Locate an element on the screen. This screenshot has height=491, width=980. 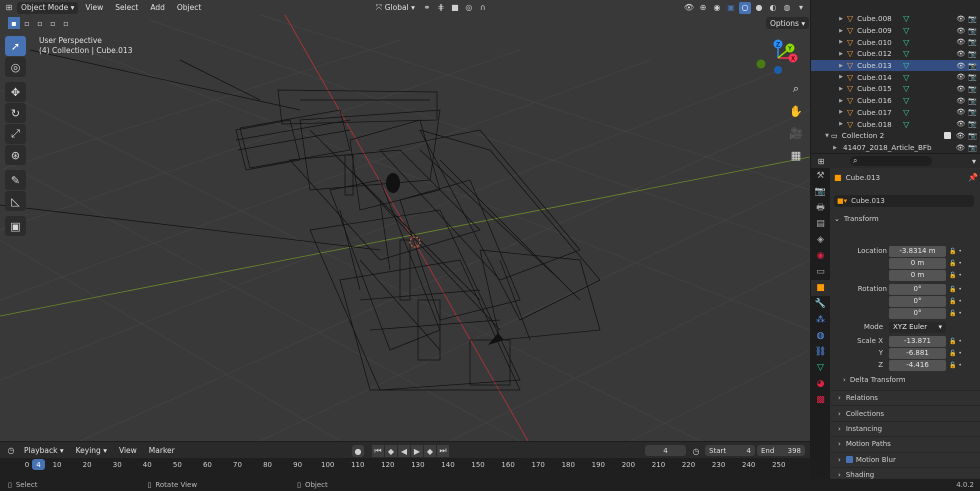
outliner-item: ▶ ▽ Cube.015 ▽ 👁 📷 is located at coordinates (895, 89).